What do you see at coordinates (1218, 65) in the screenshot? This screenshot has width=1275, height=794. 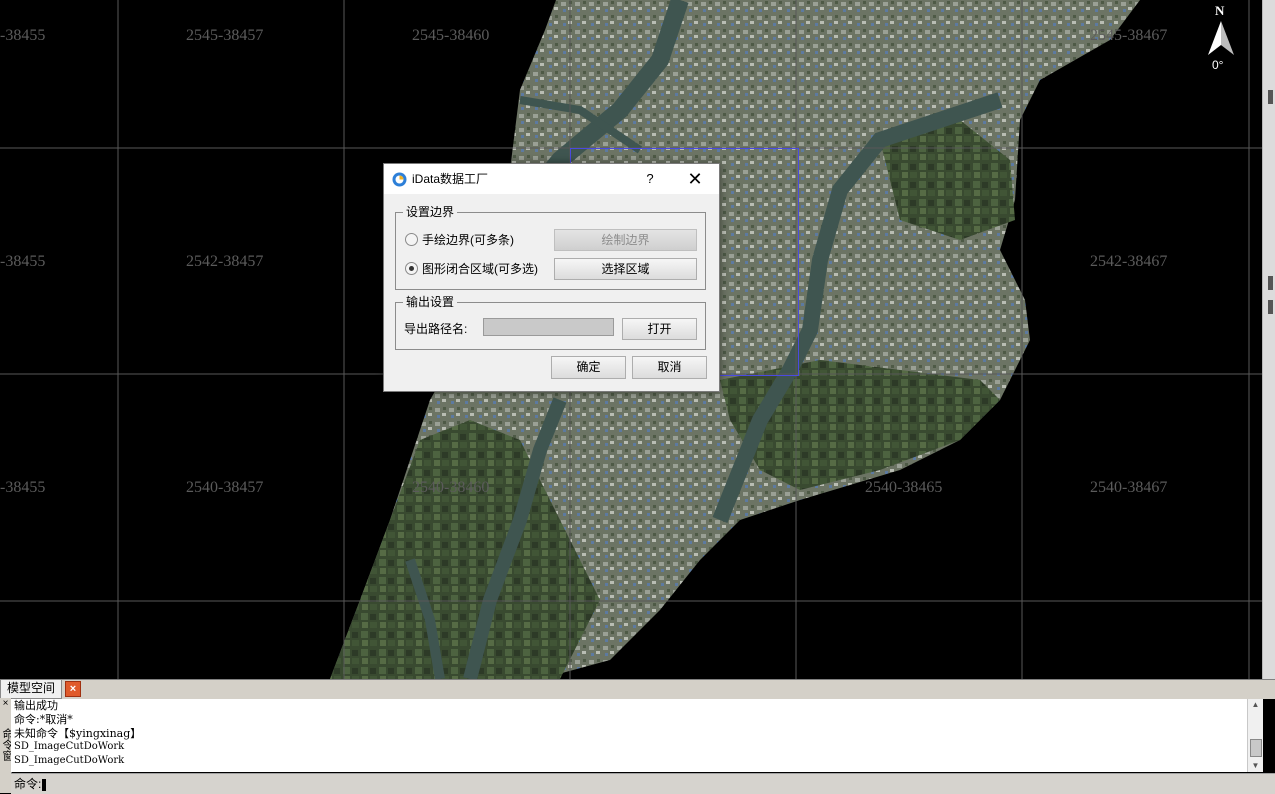 I see `rotation-readout: 0°` at bounding box center [1218, 65].